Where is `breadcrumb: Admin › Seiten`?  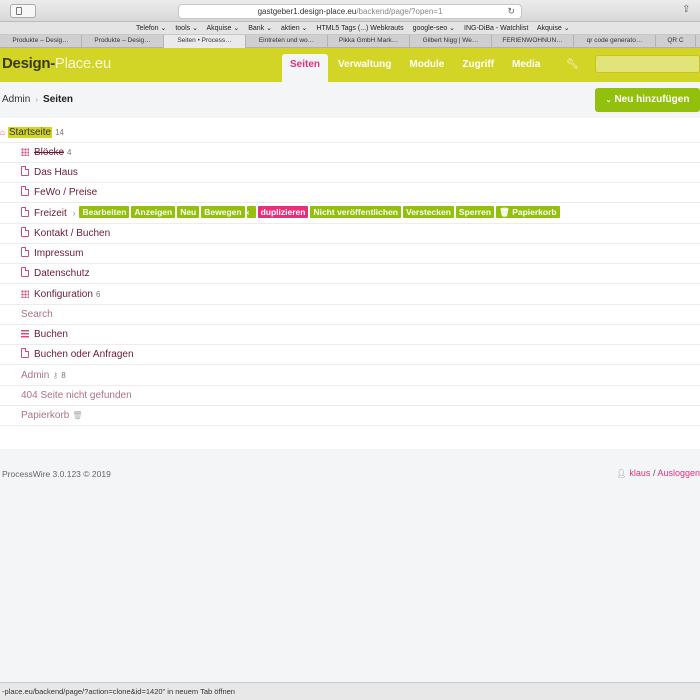 breadcrumb: Admin › Seiten is located at coordinates (37, 99).